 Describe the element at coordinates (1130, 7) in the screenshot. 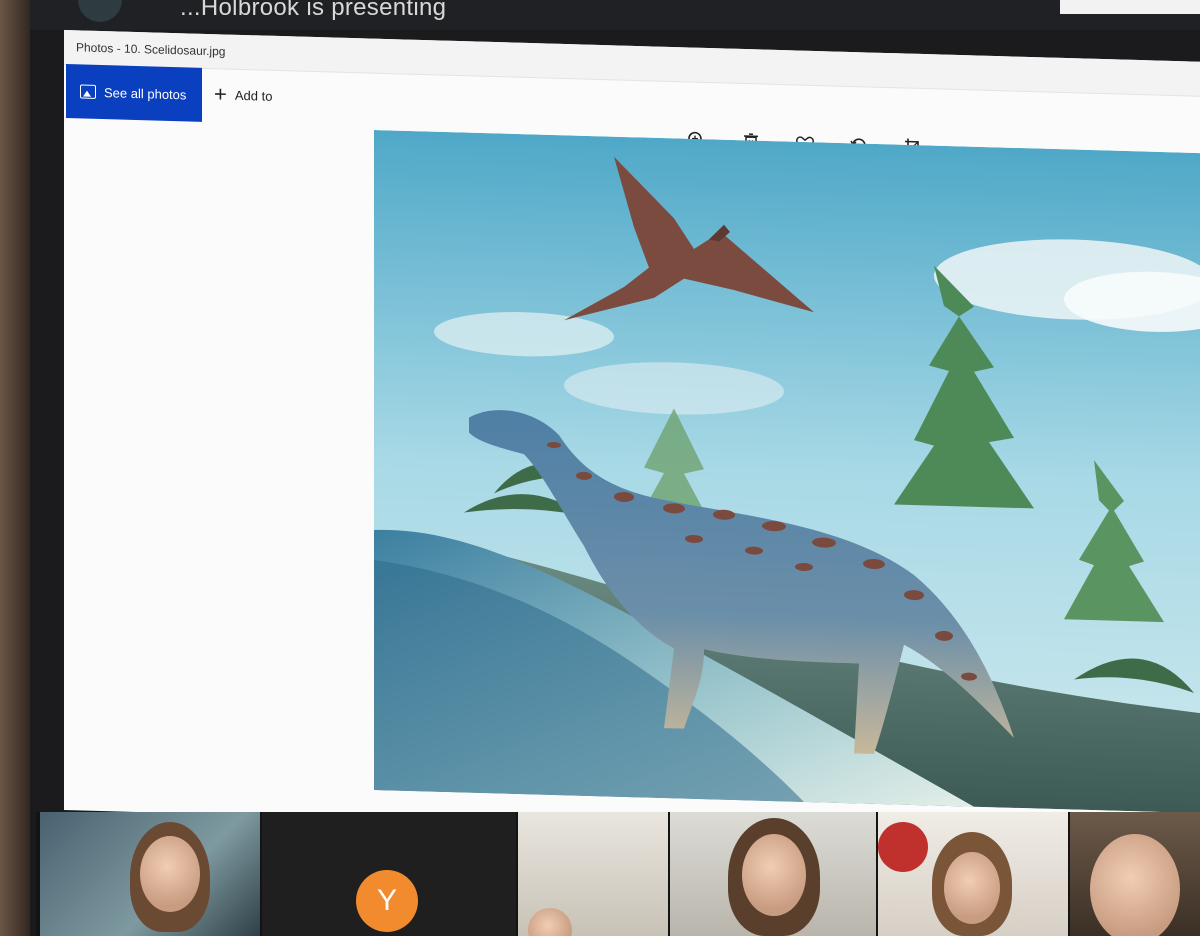

I see `top-right-panel` at that location.